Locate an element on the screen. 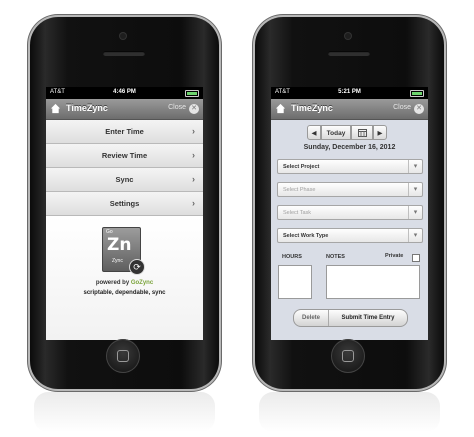 The image size is (474, 437). clock-label: 4:46 PM is located at coordinates (124, 92).